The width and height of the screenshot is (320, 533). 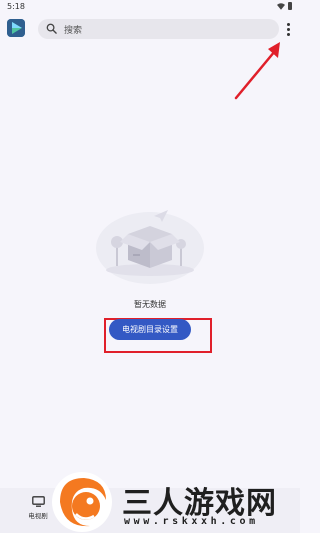 I want to click on status-time: 5:18, so click(x=16, y=6).